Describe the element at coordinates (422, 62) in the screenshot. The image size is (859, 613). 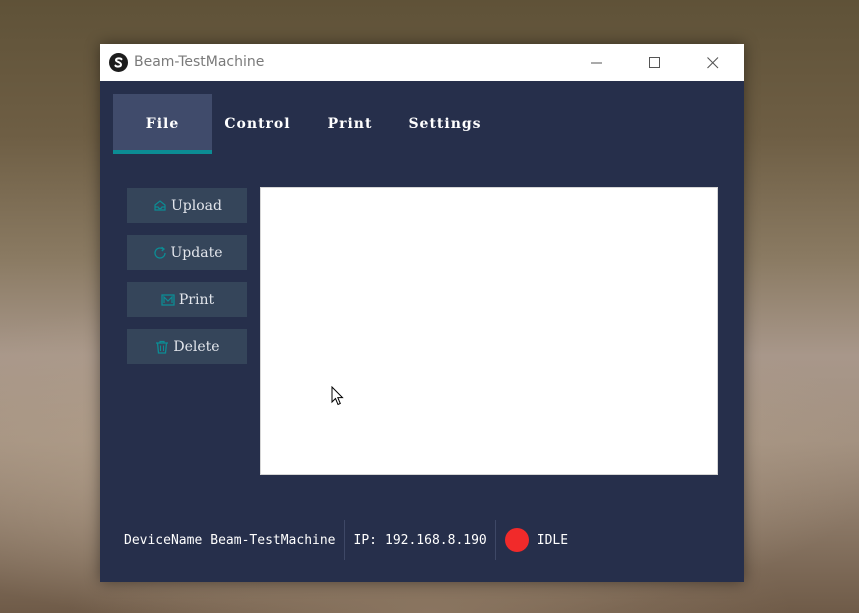
I see `title-bar: Beam-TestMachine` at that location.